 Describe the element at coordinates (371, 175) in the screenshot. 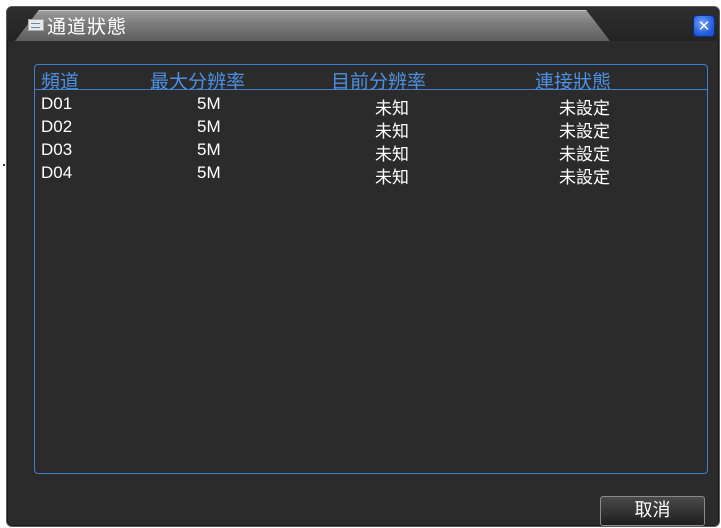

I see `table-row: D04 5M 未知 未設定` at that location.